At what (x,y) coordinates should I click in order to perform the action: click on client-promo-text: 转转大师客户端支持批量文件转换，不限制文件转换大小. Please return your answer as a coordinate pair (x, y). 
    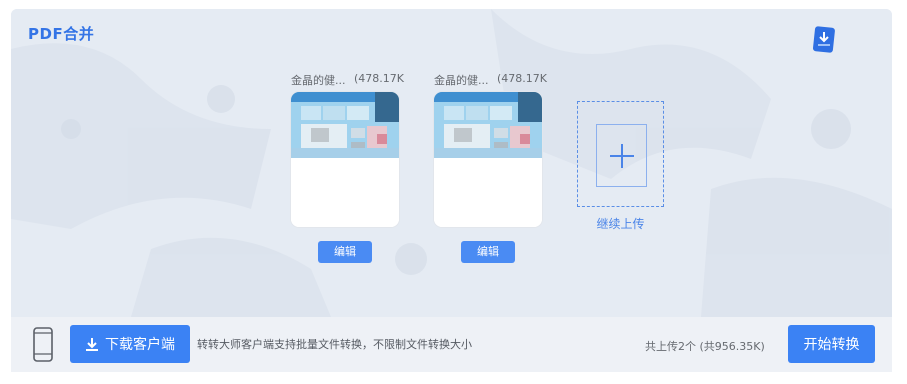
    Looking at the image, I should click on (334, 344).